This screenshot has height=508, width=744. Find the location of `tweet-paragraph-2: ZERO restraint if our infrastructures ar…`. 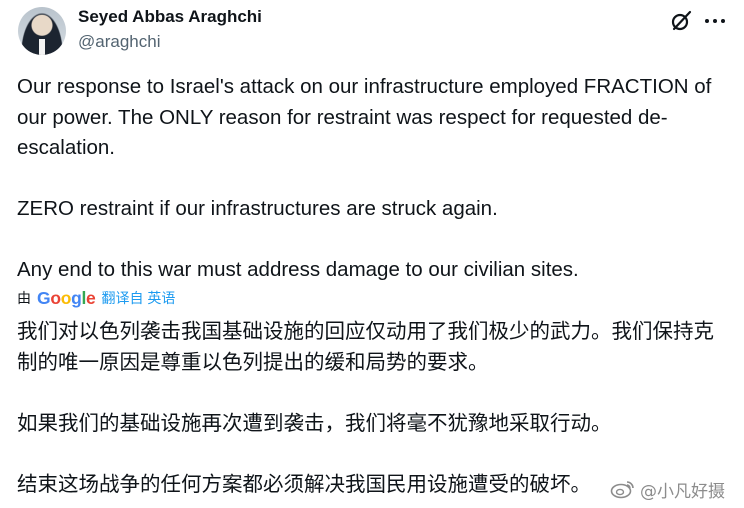

tweet-paragraph-2: ZERO restraint if our infrastructures ar… is located at coordinates (257, 208).